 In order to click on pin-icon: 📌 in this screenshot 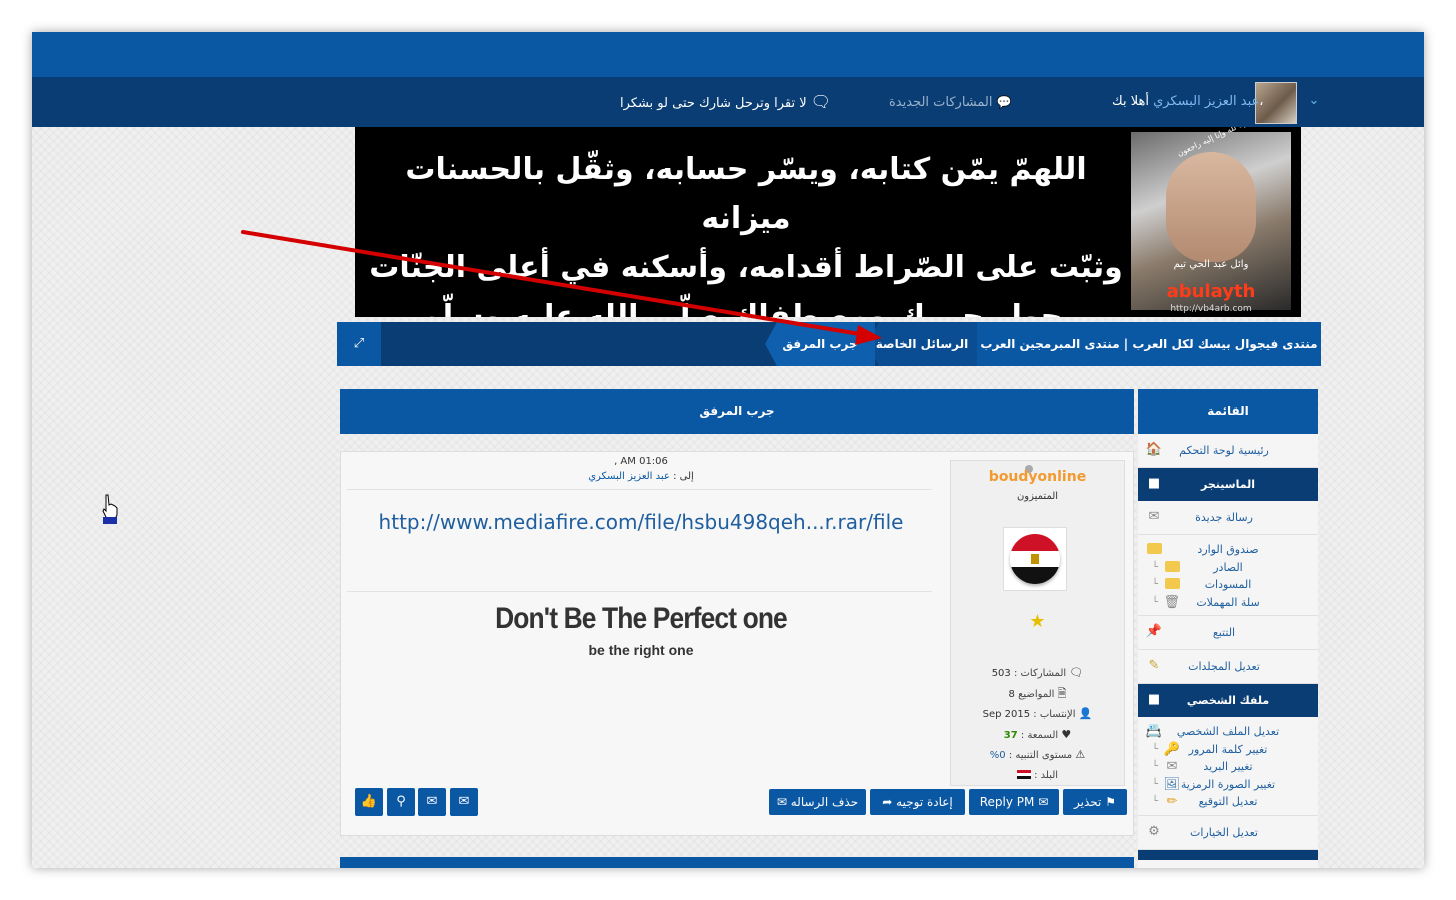, I will do `click(1153, 631)`.